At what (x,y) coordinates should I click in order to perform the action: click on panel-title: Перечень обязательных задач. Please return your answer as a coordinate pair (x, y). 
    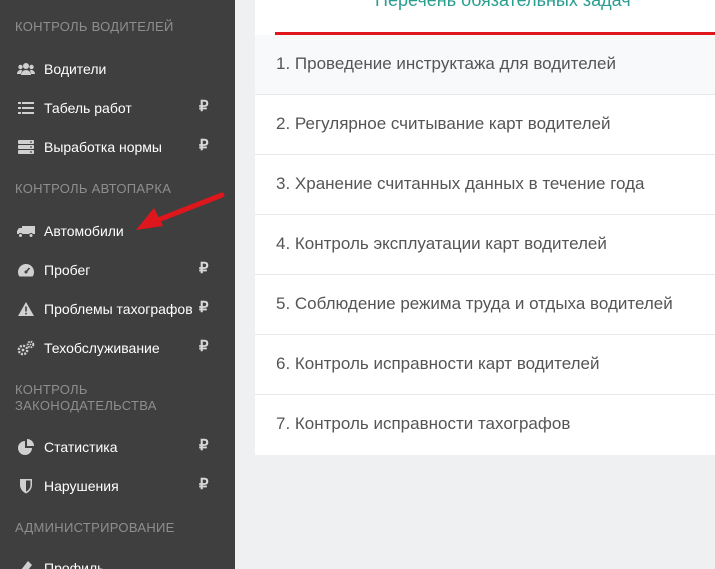
    Looking at the image, I should click on (503, 5).